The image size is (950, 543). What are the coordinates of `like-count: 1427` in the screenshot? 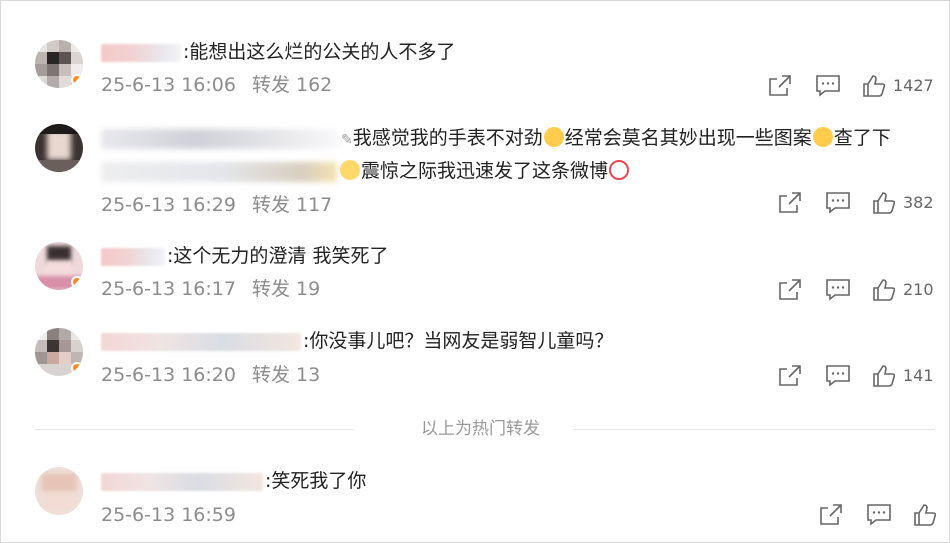 It's located at (913, 85).